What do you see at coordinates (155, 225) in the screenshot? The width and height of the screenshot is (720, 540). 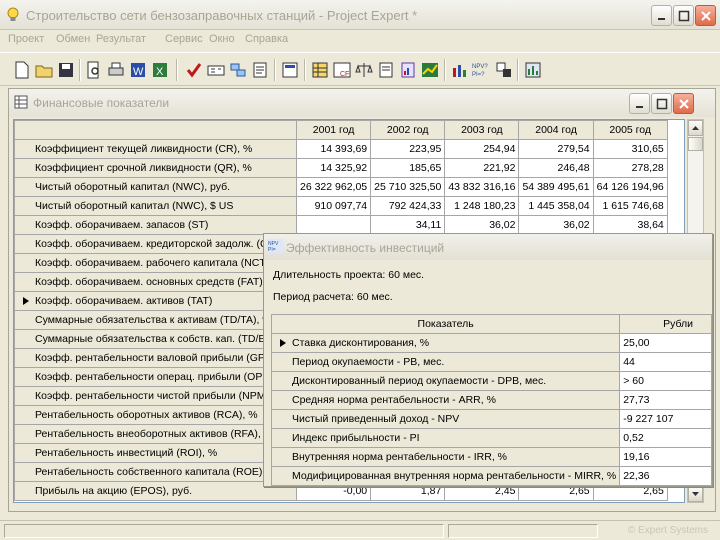 I see `row-label: Коэфф. оборачиваем. запасов (ST)` at bounding box center [155, 225].